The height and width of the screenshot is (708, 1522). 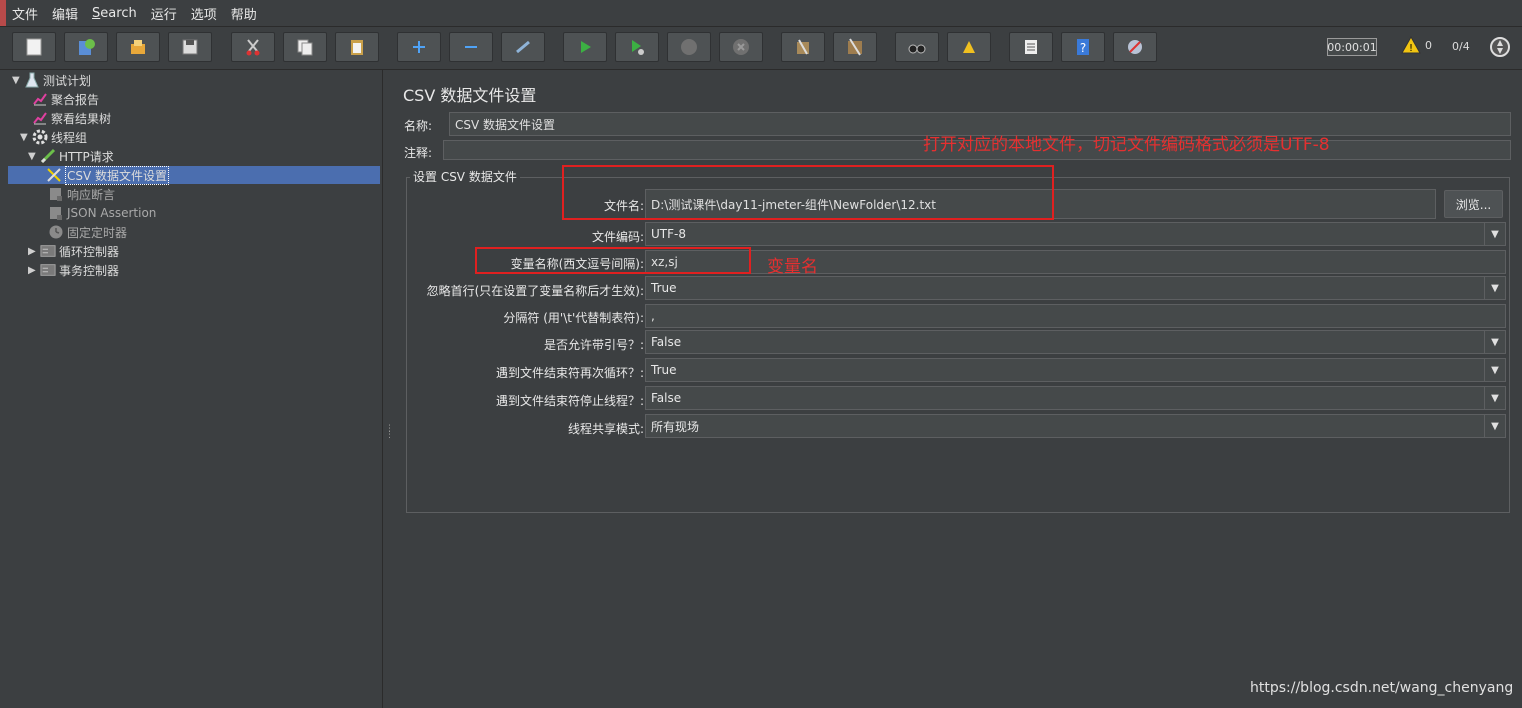 I want to click on help-button: ?, so click(x=1083, y=47).